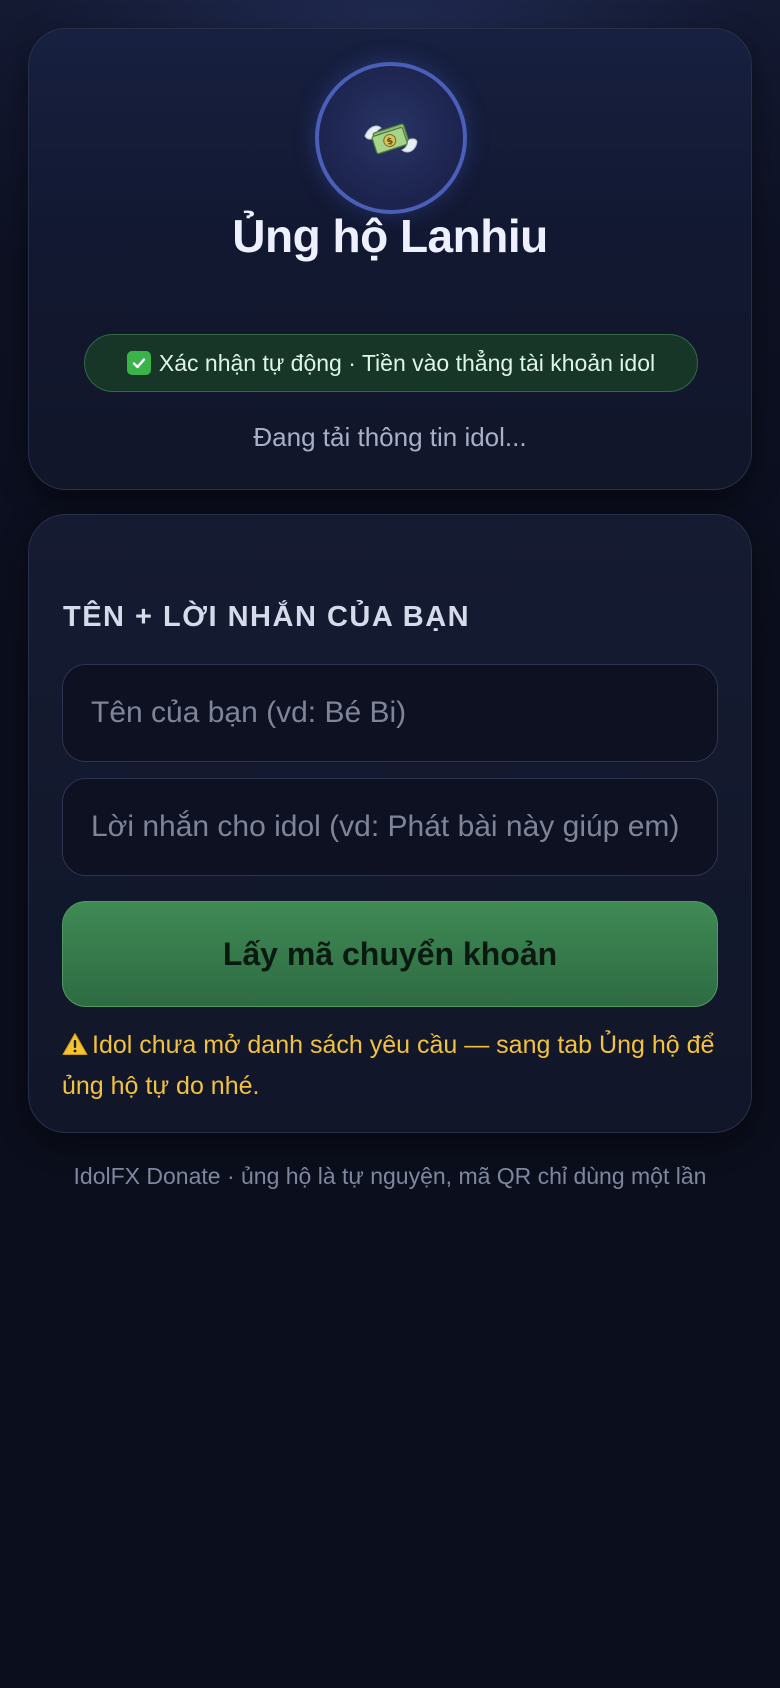 The height and width of the screenshot is (1688, 780). What do you see at coordinates (390, 827) in the screenshot?
I see `message-input` at bounding box center [390, 827].